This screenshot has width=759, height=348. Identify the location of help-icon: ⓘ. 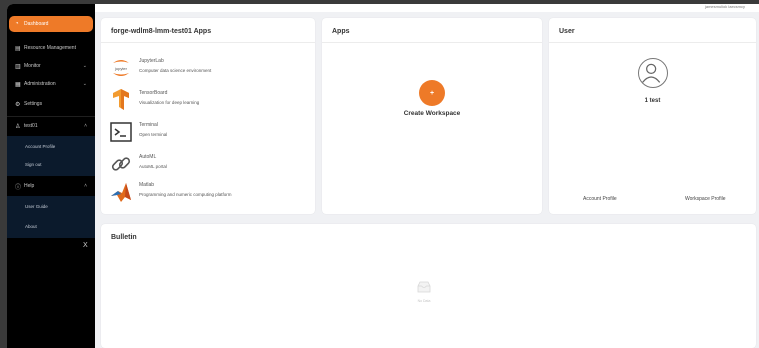
(18, 187).